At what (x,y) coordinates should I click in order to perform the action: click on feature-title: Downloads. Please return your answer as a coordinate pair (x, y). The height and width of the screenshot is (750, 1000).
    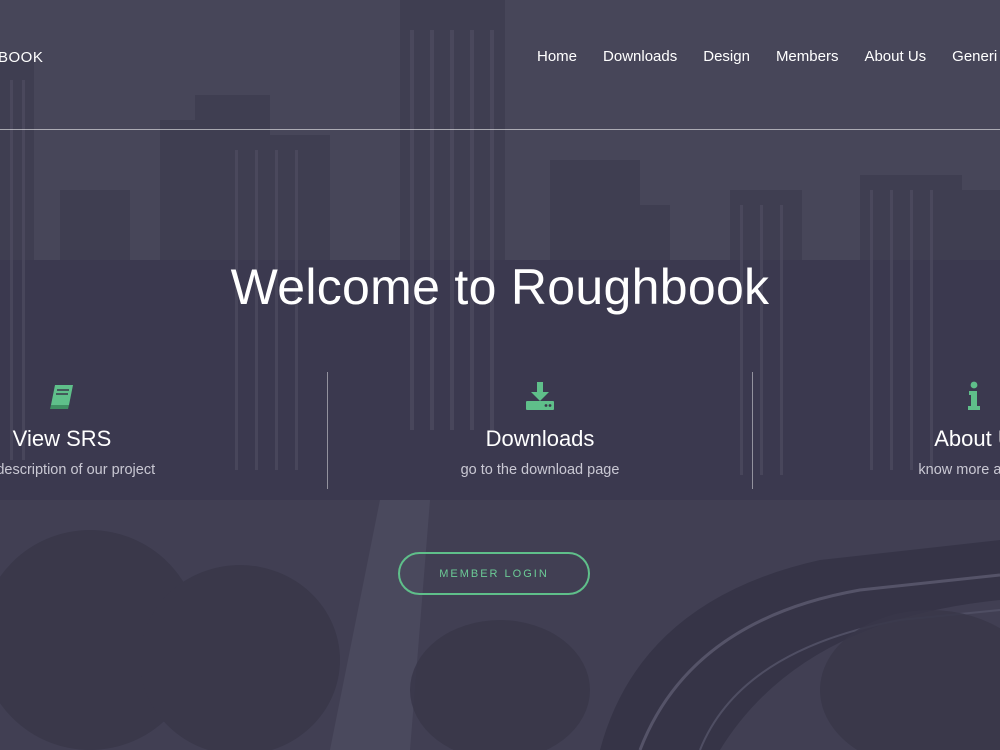
    Looking at the image, I should click on (540, 438).